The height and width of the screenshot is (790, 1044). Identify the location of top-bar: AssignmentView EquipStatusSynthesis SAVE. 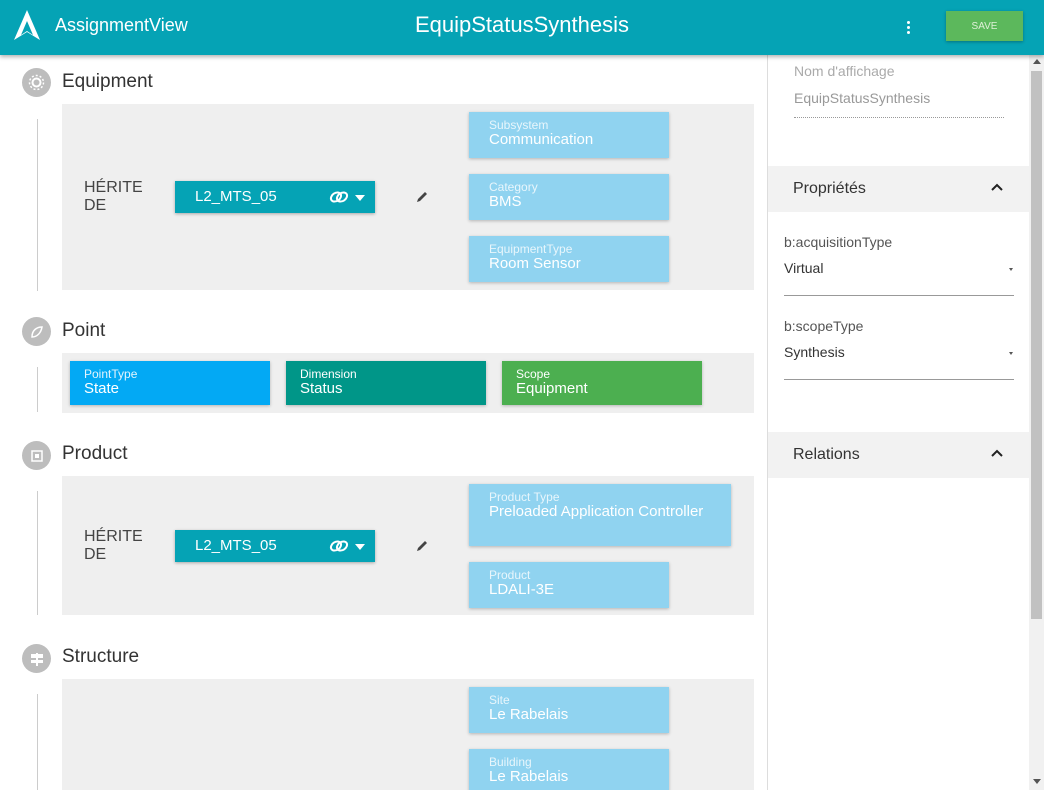
(522, 27).